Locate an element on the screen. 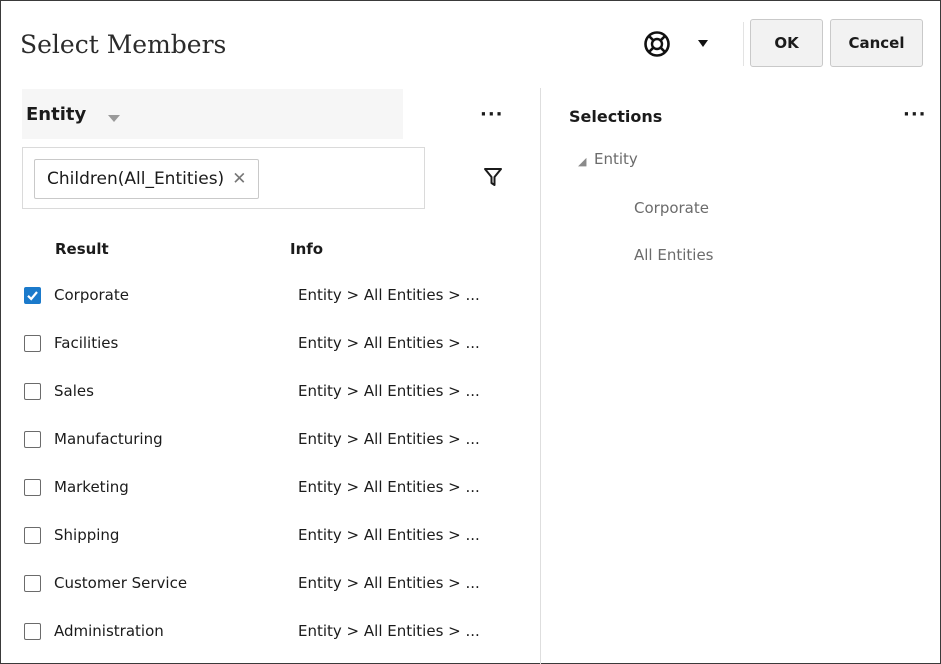 Image resolution: width=941 pixels, height=664 pixels. panel-divider is located at coordinates (540, 376).